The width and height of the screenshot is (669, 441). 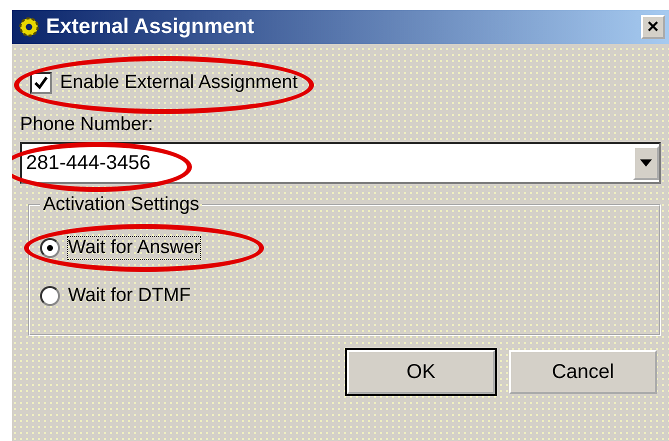 I want to click on radio-label: Wait for DTMF, so click(x=129, y=296).